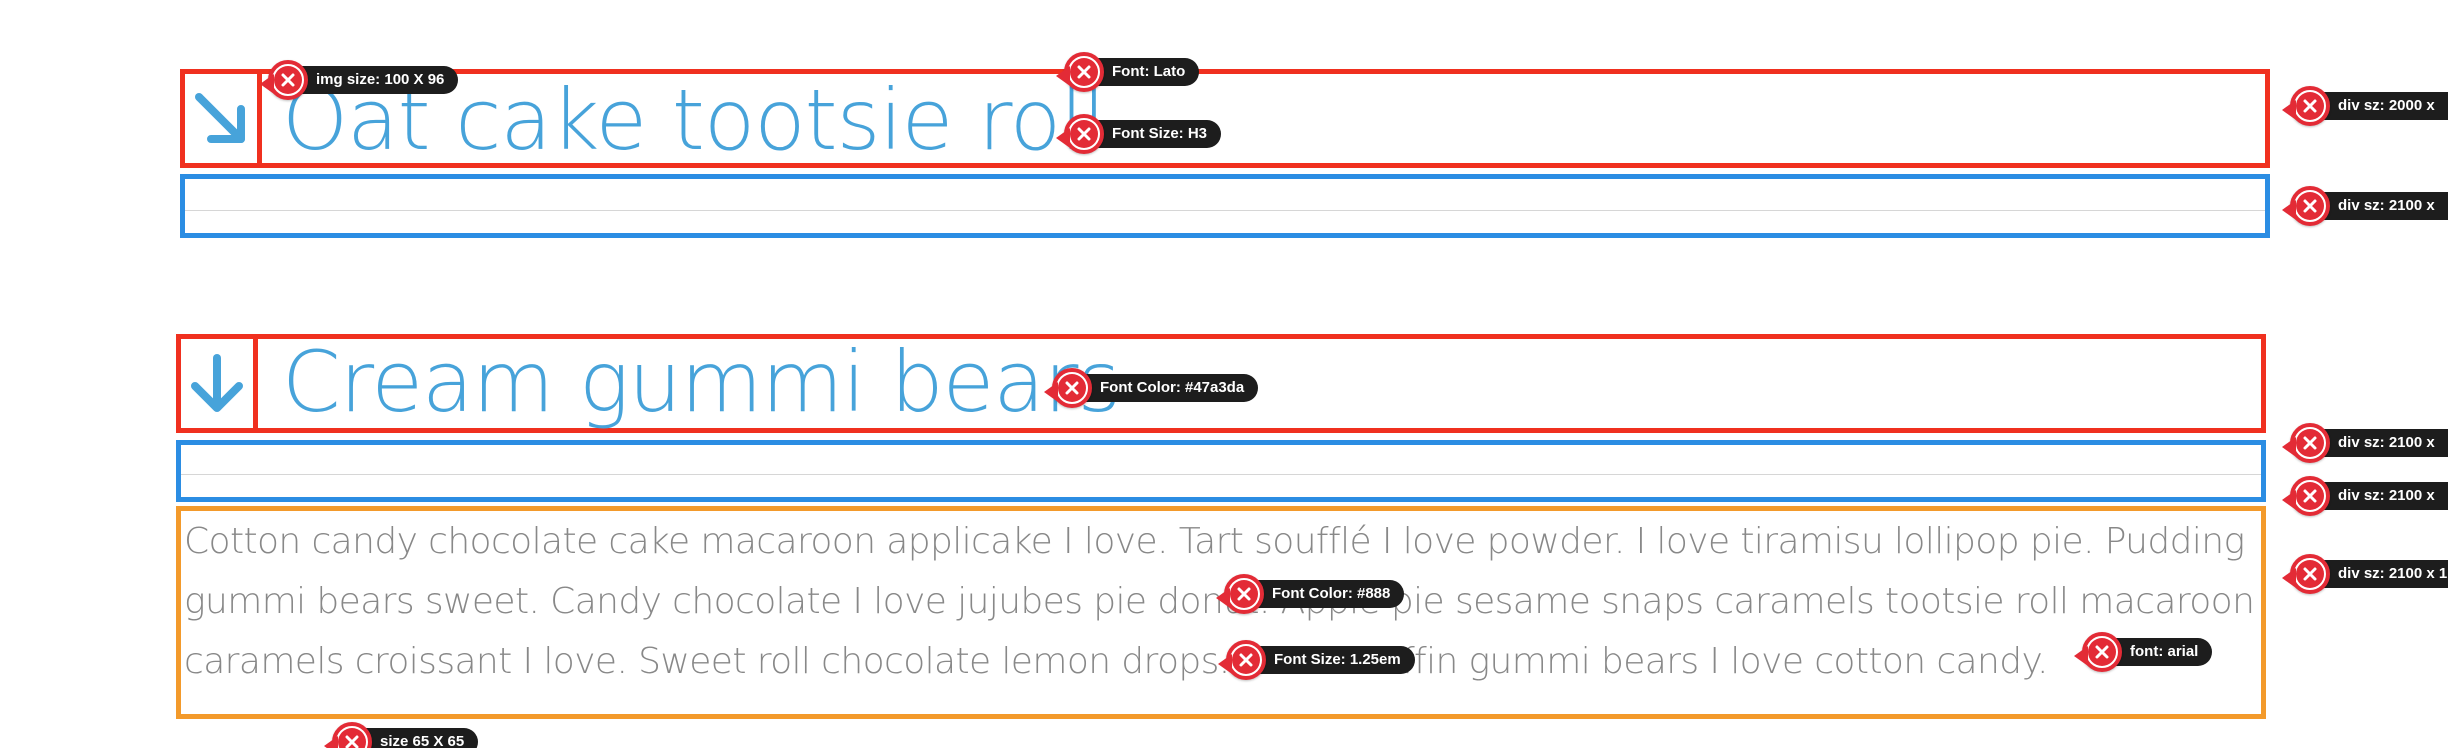  I want to click on annotation-img-size: img size: 100 X 96, so click(359, 80).